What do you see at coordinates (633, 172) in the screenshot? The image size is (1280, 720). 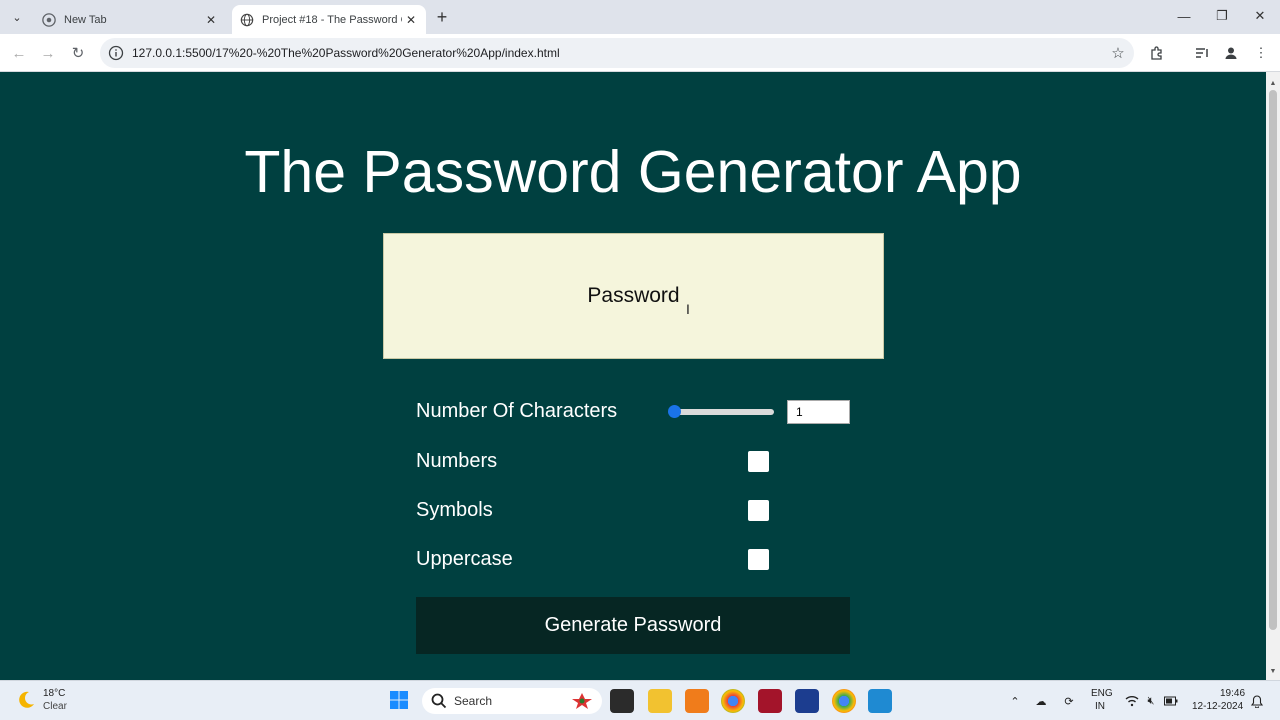 I see `page-title: The Password Generator App` at bounding box center [633, 172].